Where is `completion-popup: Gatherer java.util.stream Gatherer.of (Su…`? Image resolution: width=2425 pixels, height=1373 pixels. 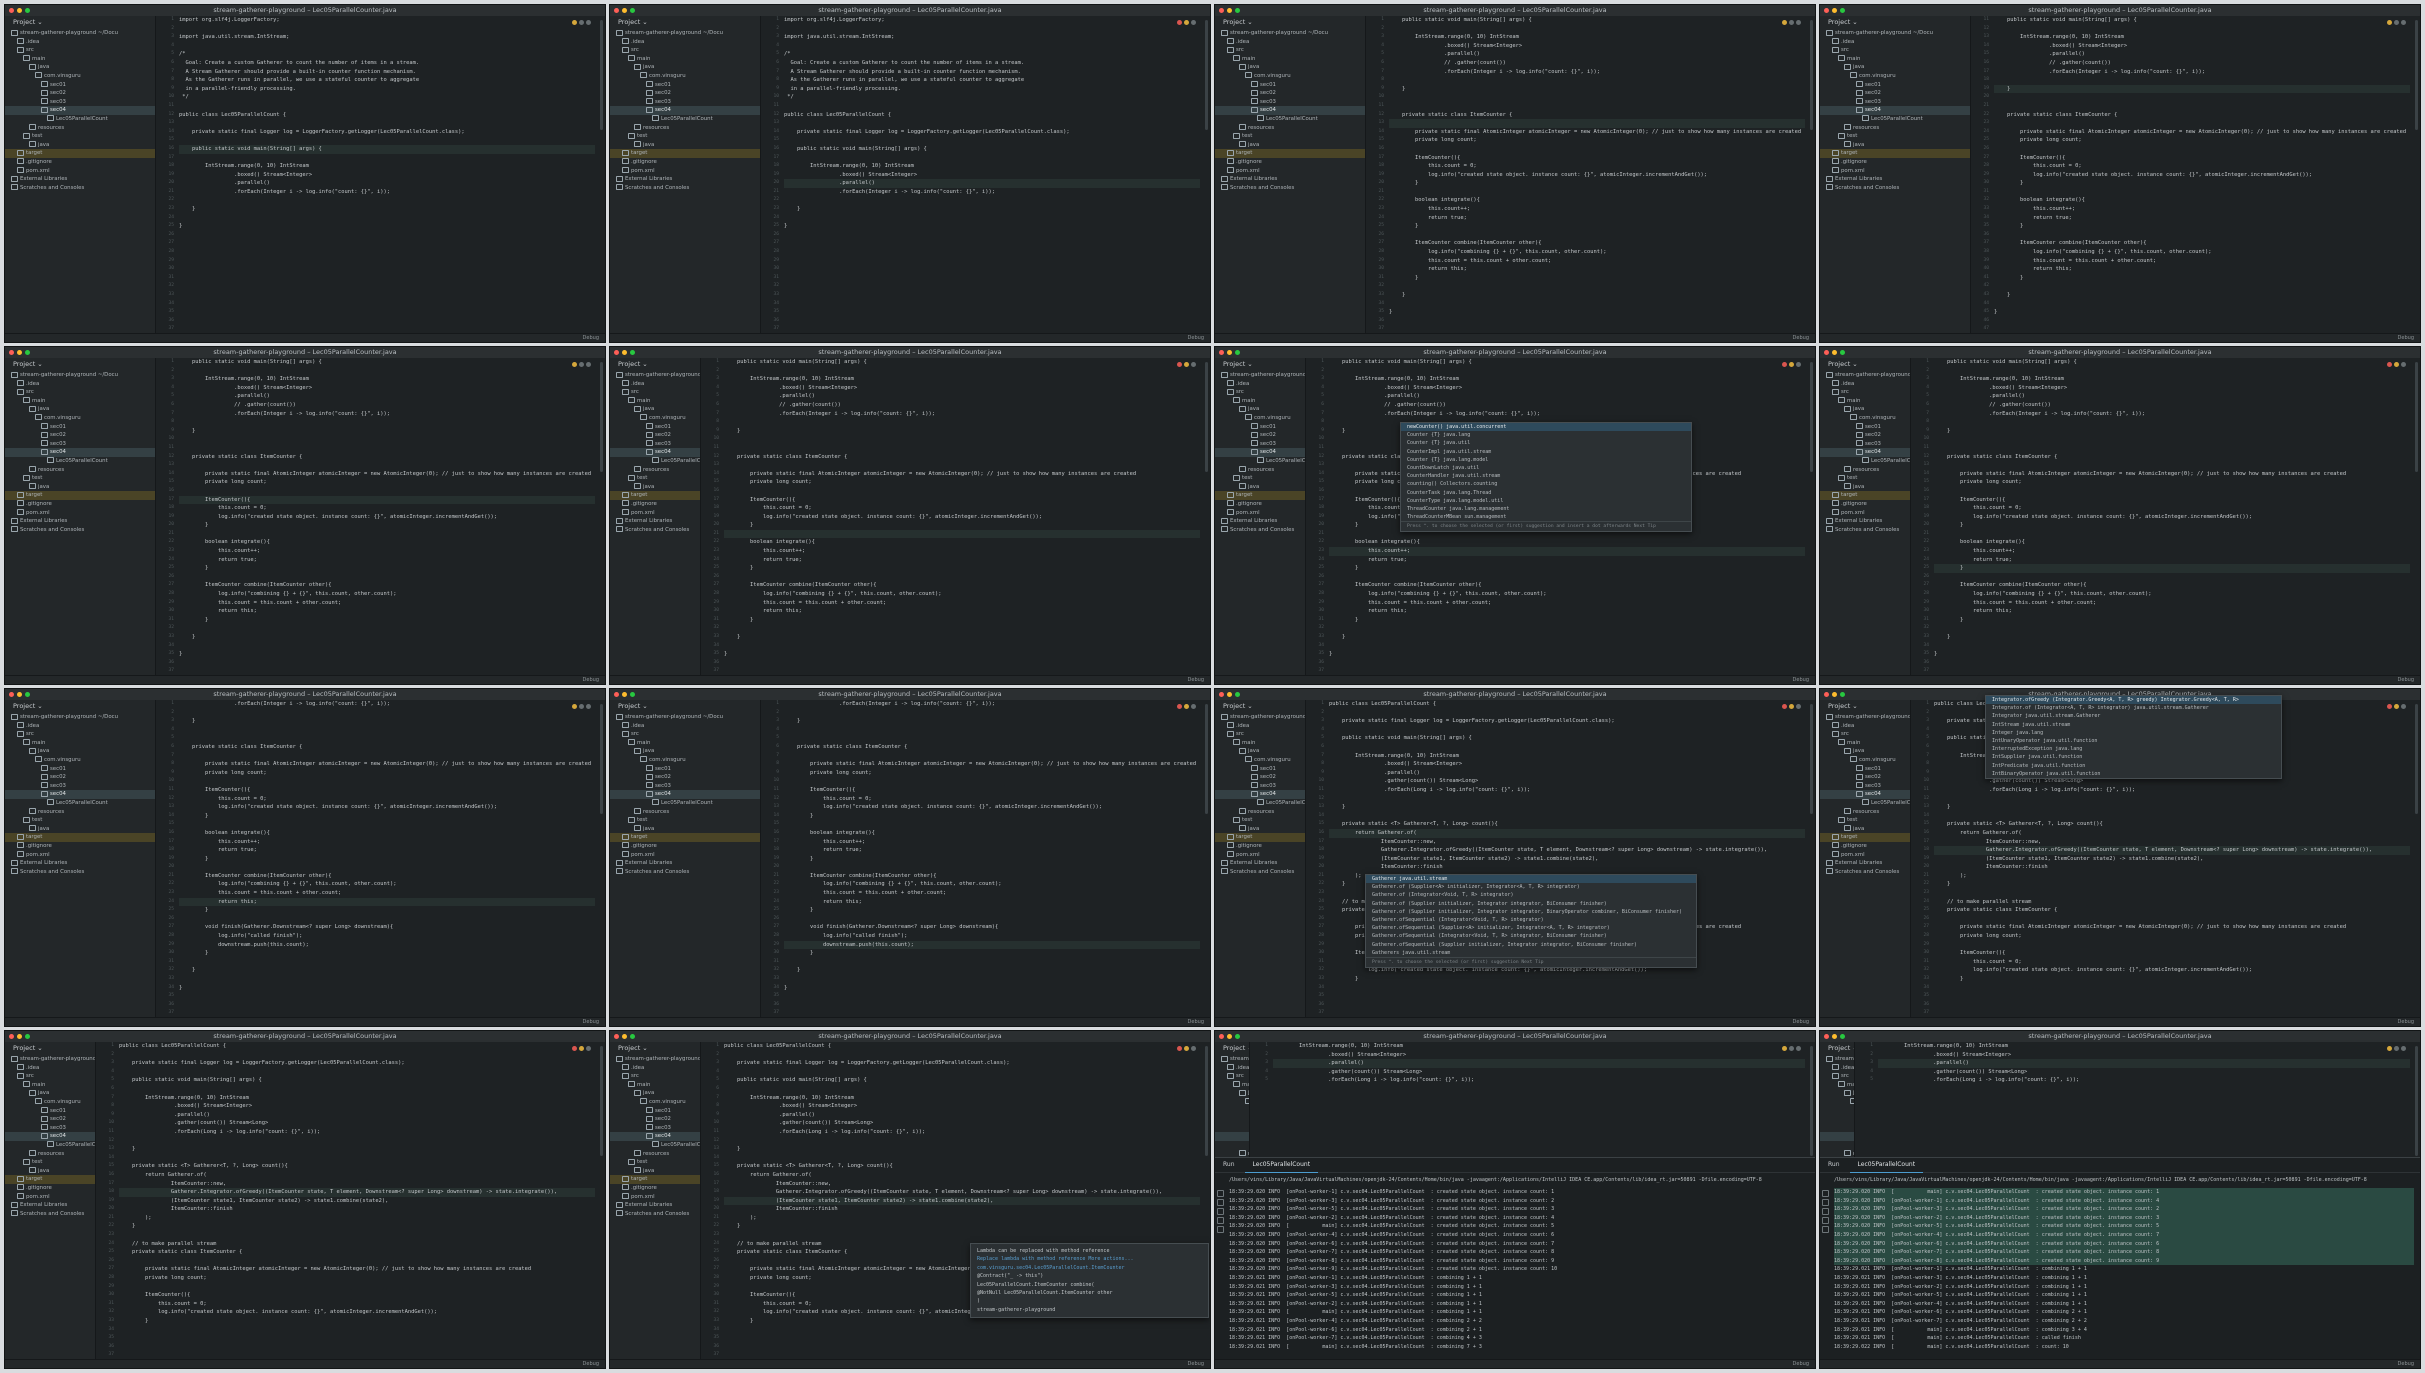 completion-popup: Gatherer java.util.stream Gatherer.of (Su… is located at coordinates (1531, 921).